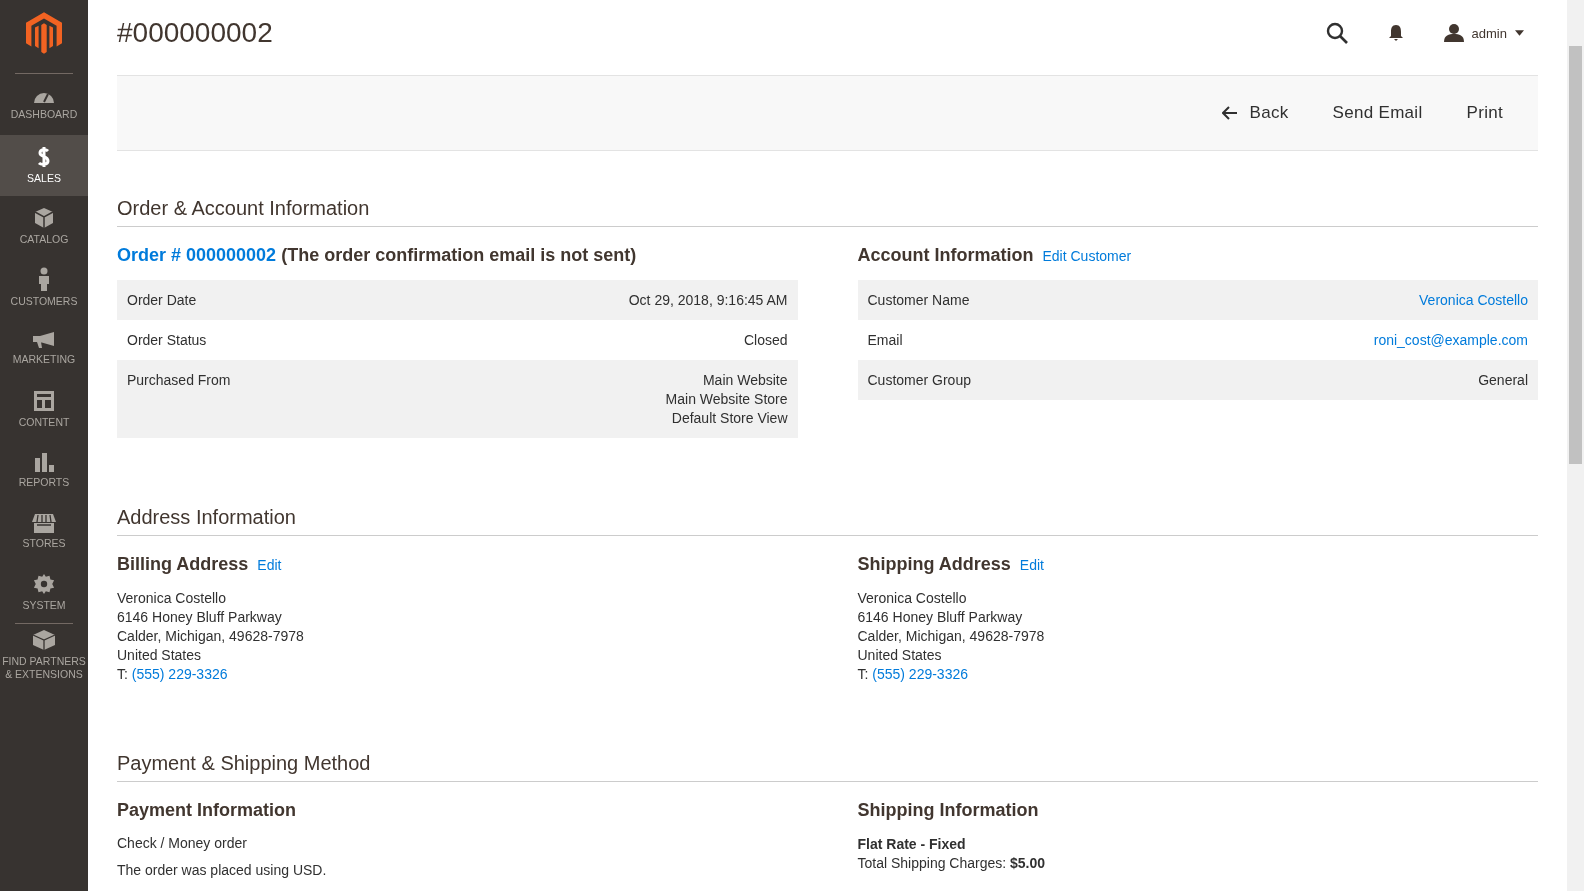 The width and height of the screenshot is (1584, 891). Describe the element at coordinates (182, 843) in the screenshot. I see `payment-method: Check / Money order` at that location.